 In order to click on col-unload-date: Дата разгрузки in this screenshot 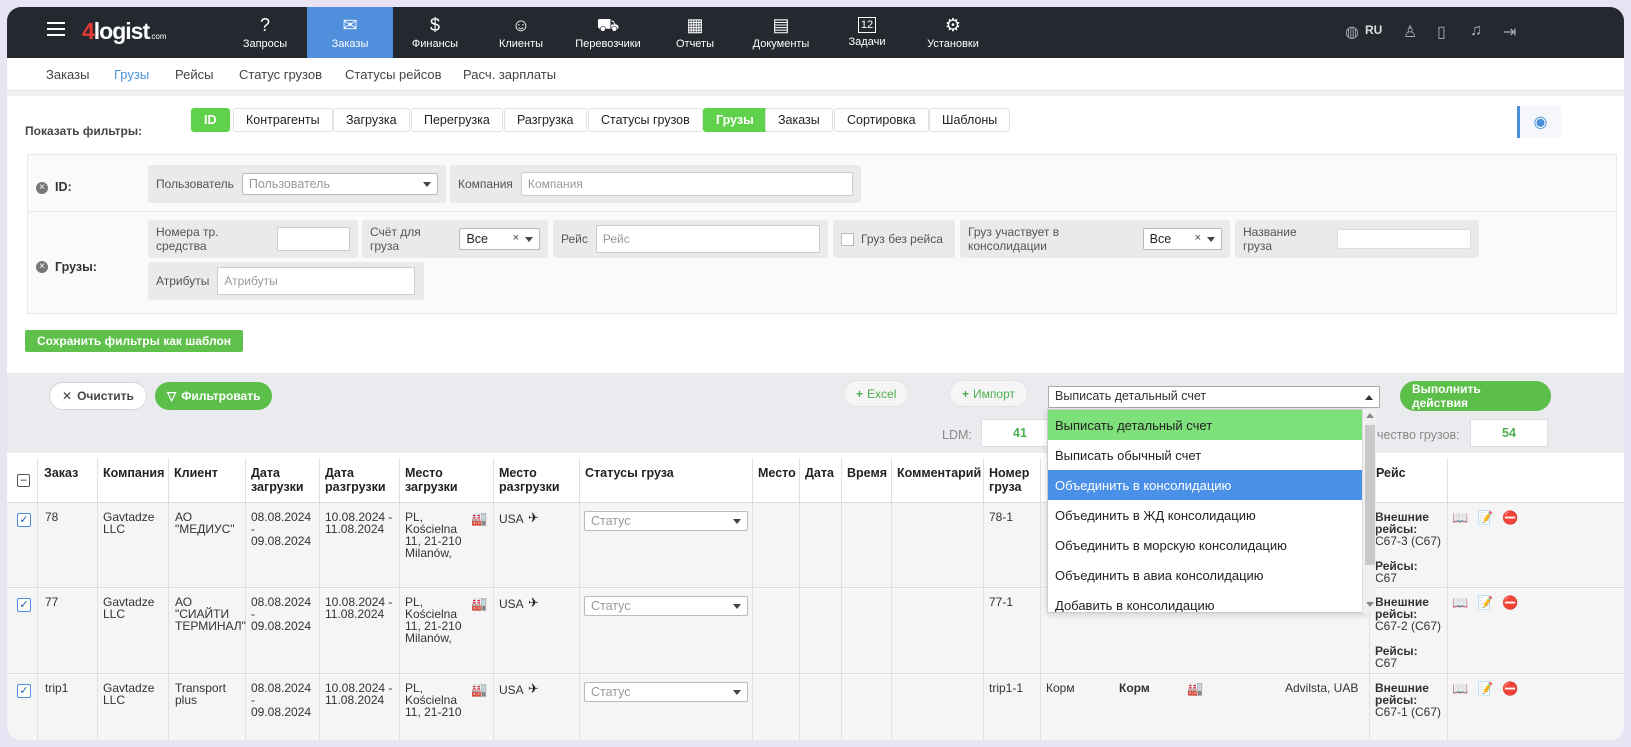, I will do `click(358, 480)`.